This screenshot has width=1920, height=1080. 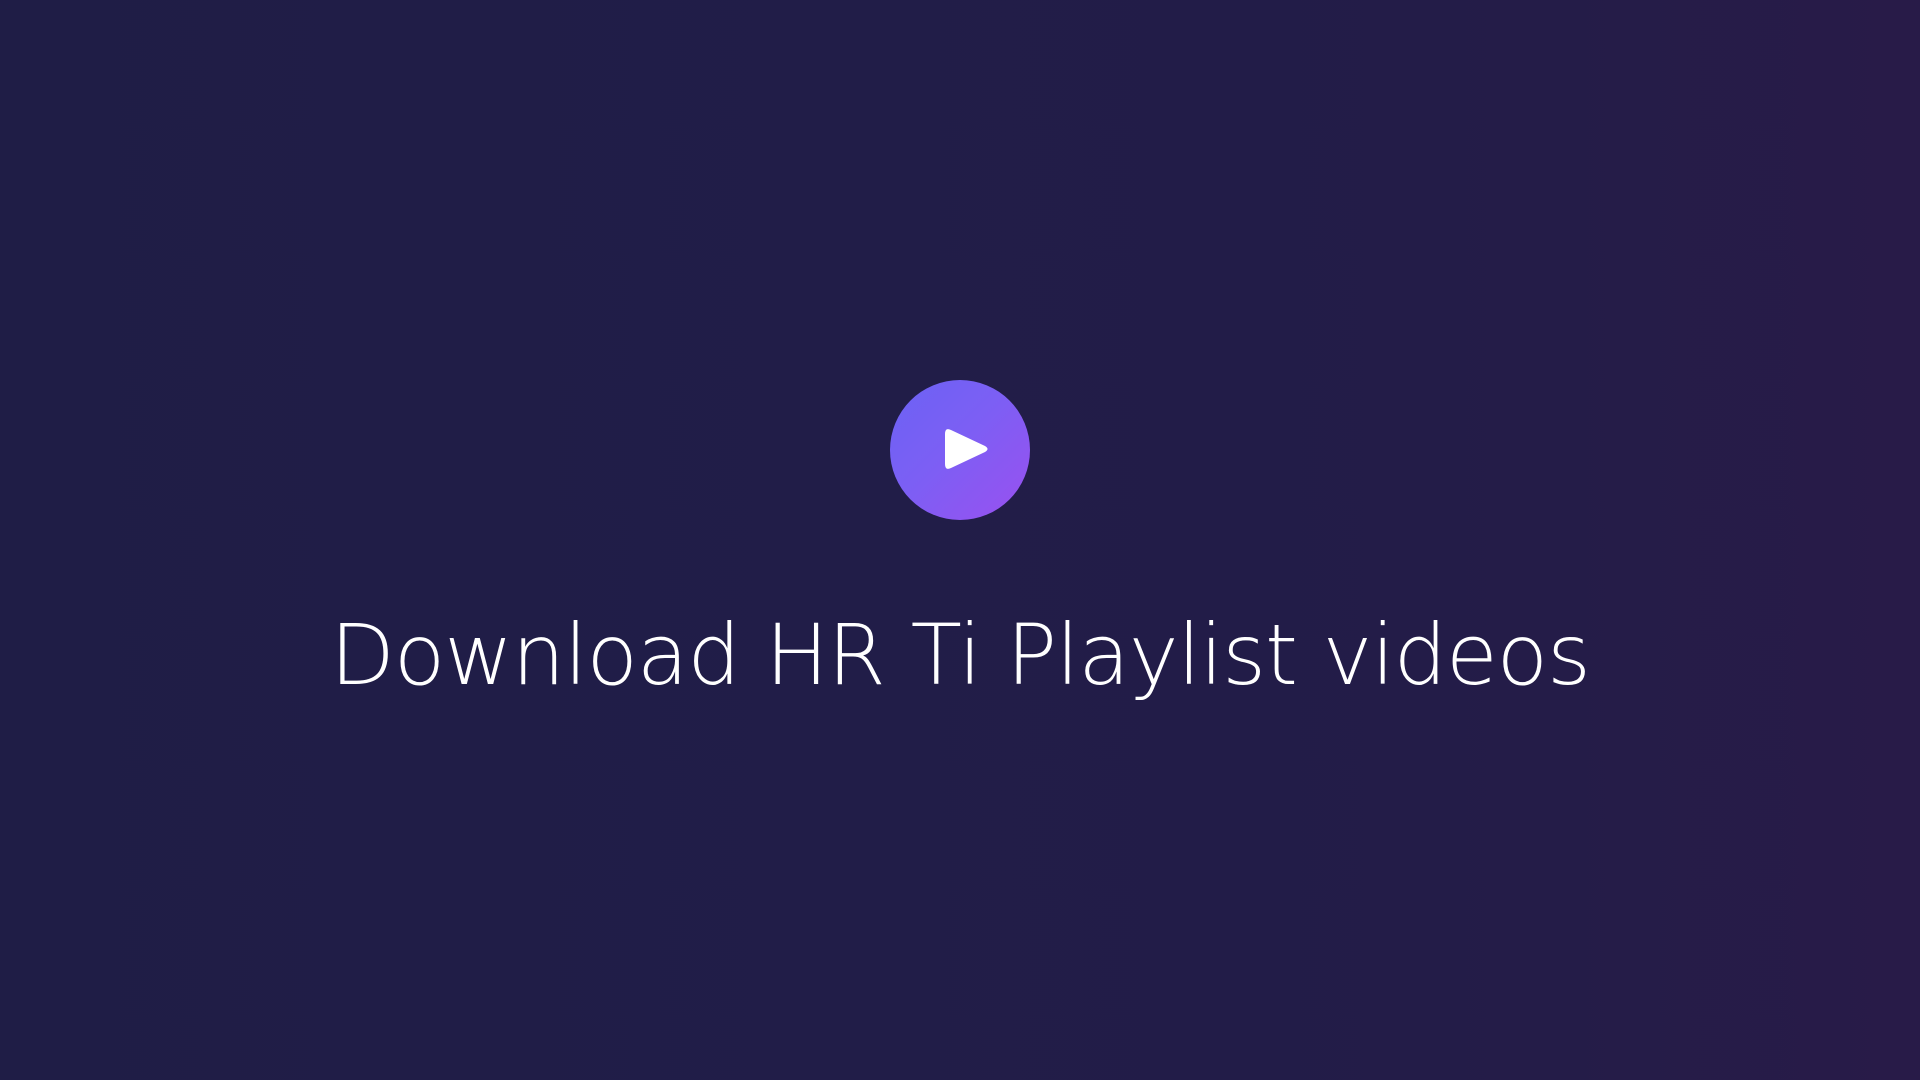 I want to click on play-button, so click(x=960, y=450).